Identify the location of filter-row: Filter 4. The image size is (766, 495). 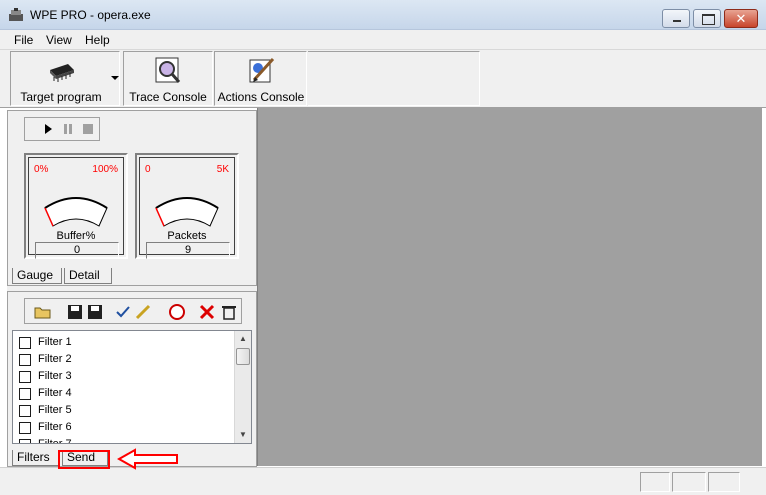
(124, 393).